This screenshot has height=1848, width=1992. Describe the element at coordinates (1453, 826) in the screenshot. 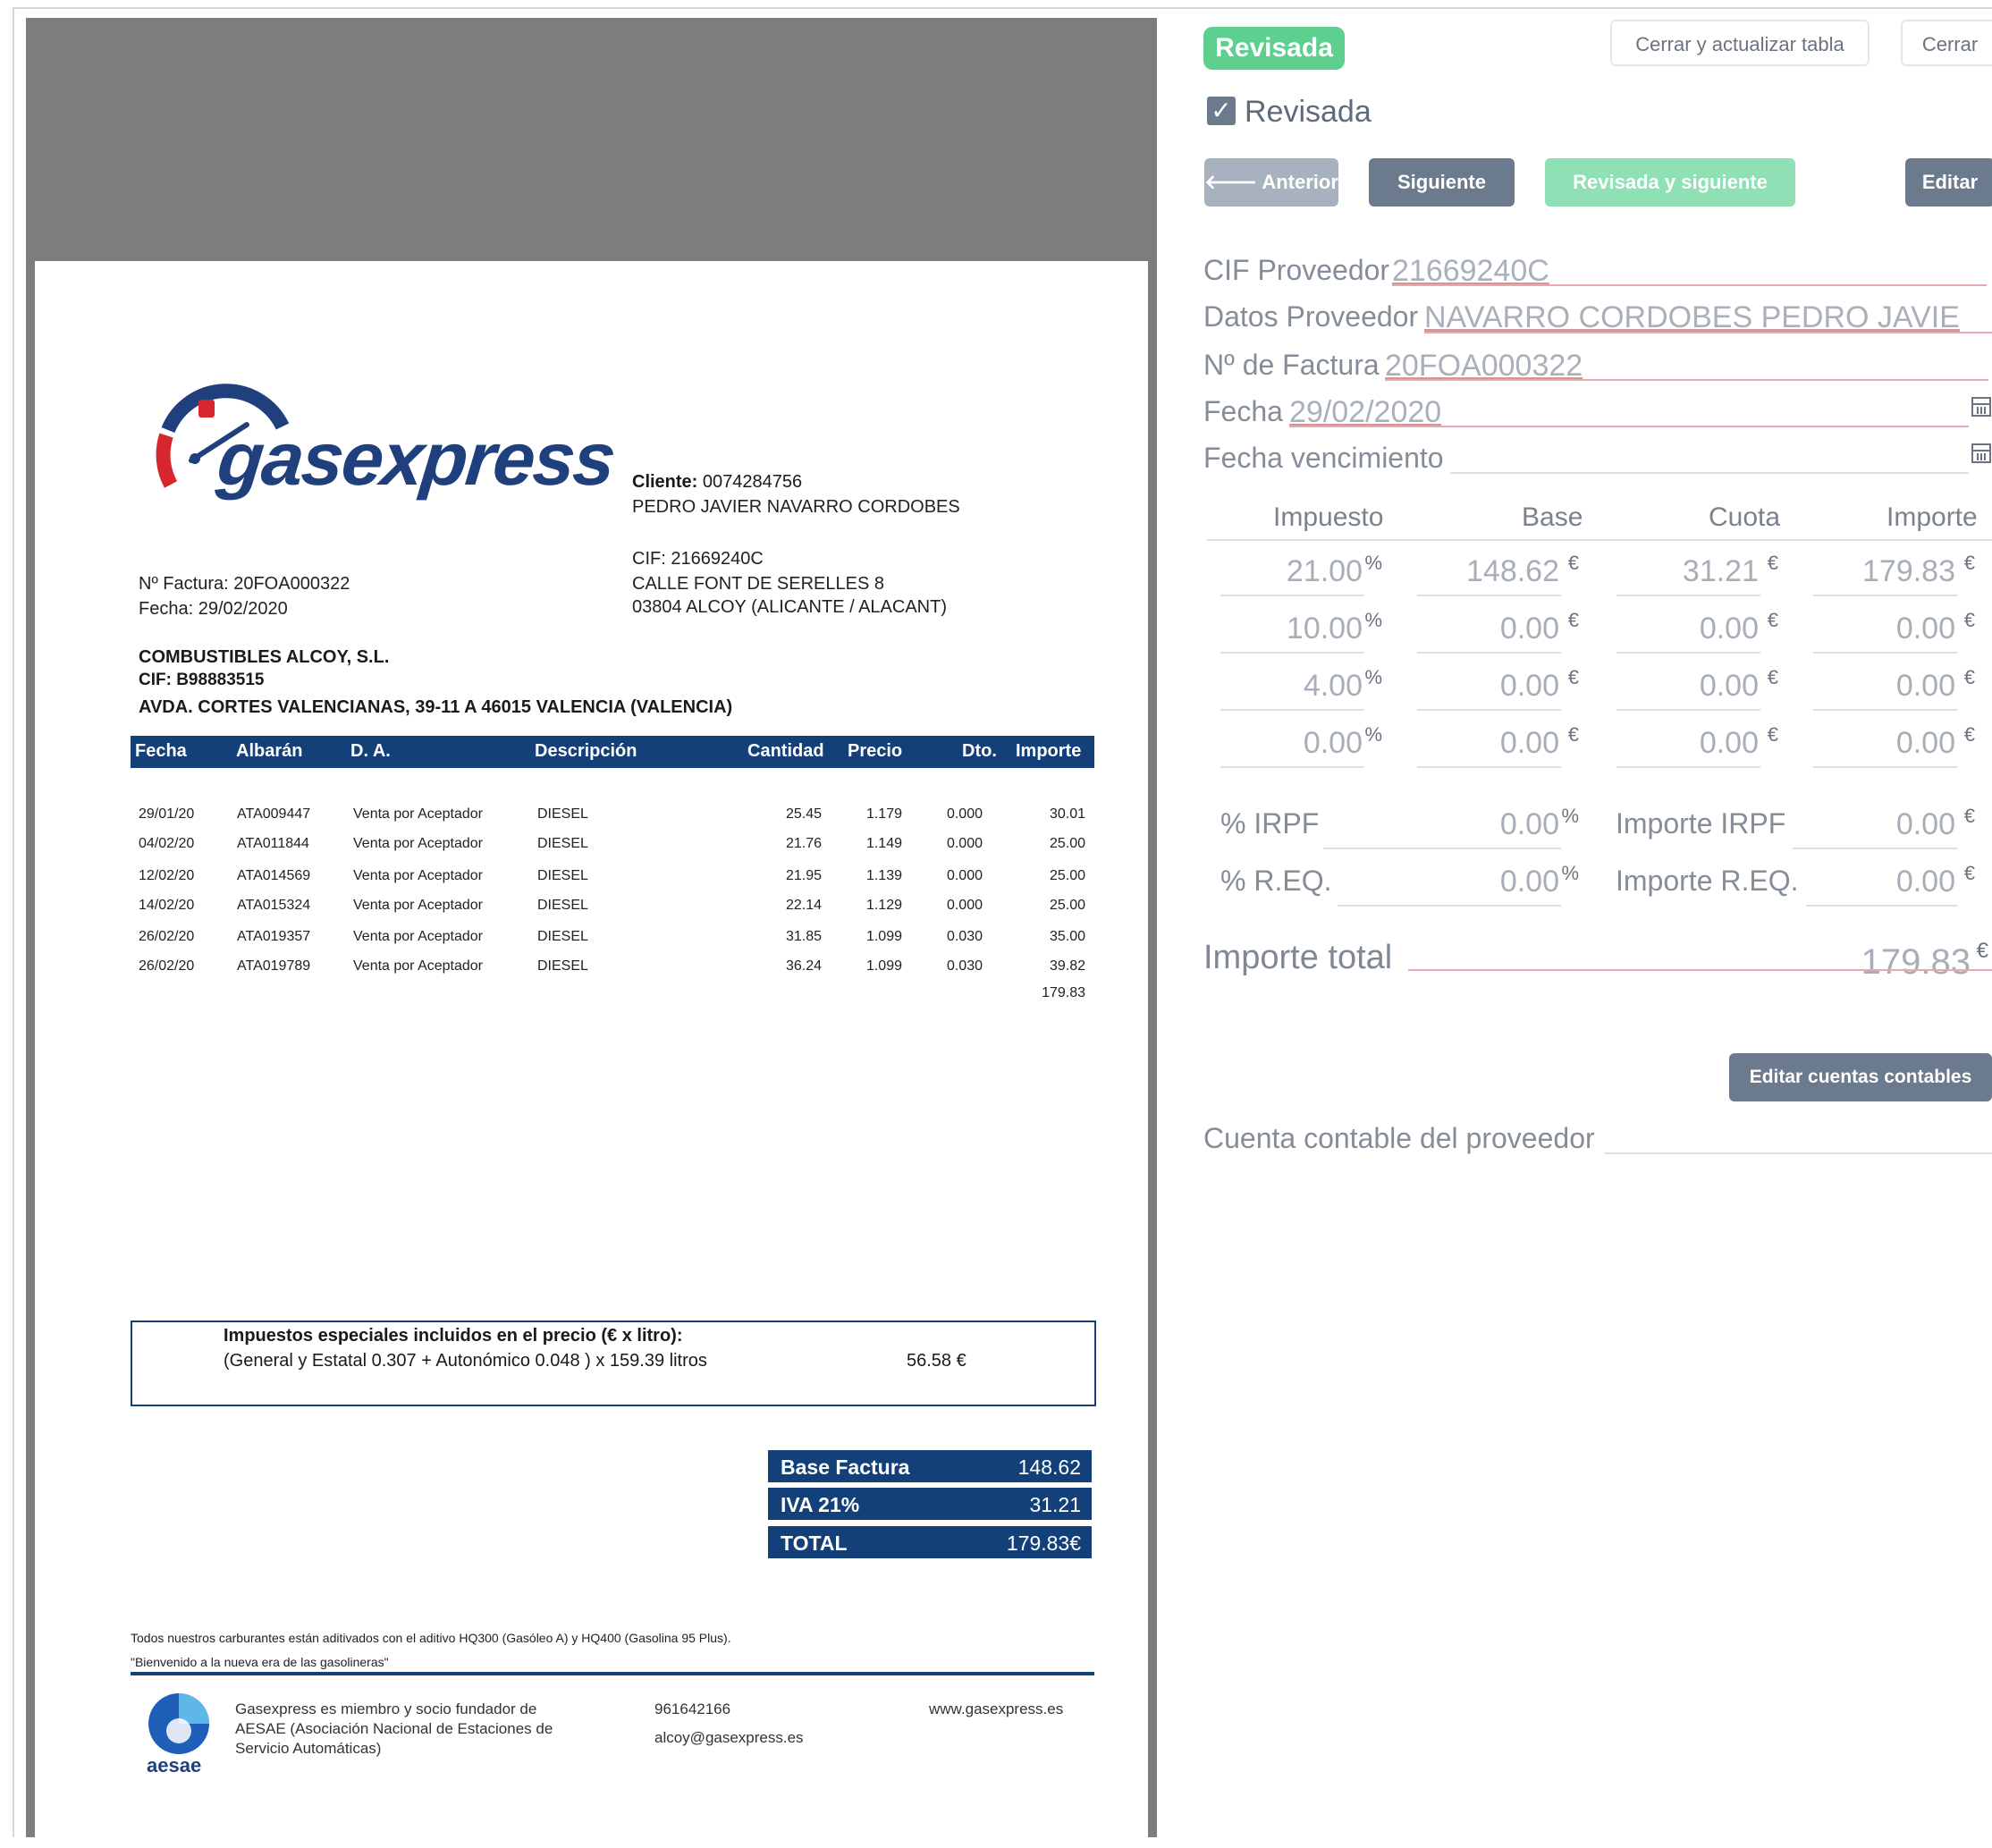

I see `irpf-input: 0.00%` at that location.